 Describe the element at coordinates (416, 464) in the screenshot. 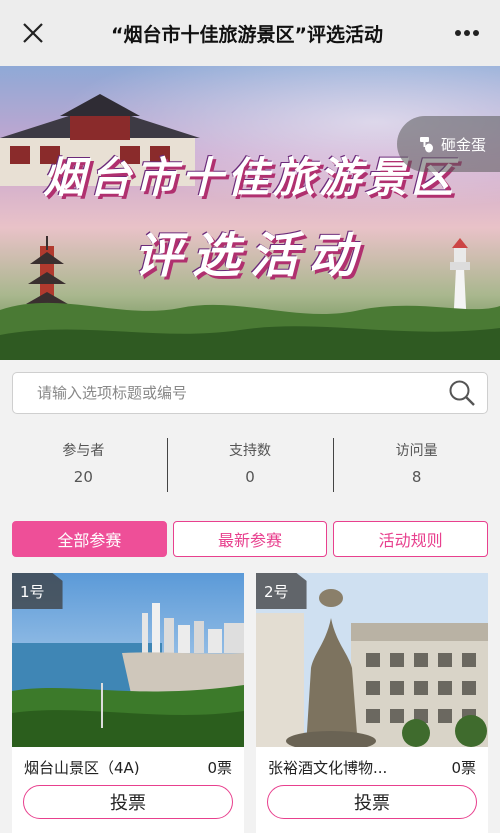

I see `stat-visits: 访问量 8` at that location.